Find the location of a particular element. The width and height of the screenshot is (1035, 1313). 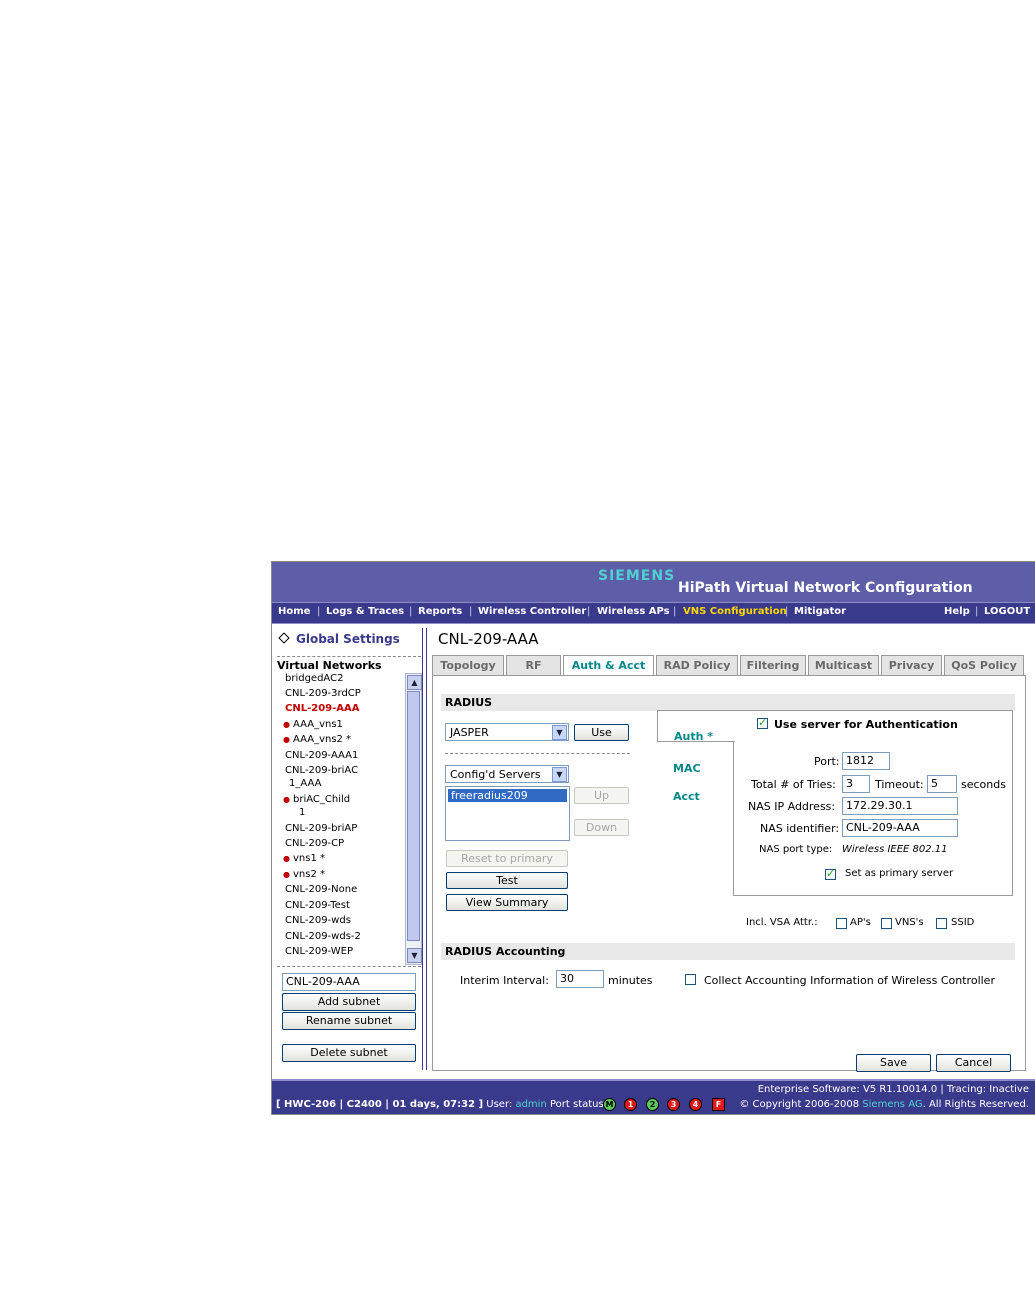

list-item-continuation: 1 is located at coordinates (302, 812).